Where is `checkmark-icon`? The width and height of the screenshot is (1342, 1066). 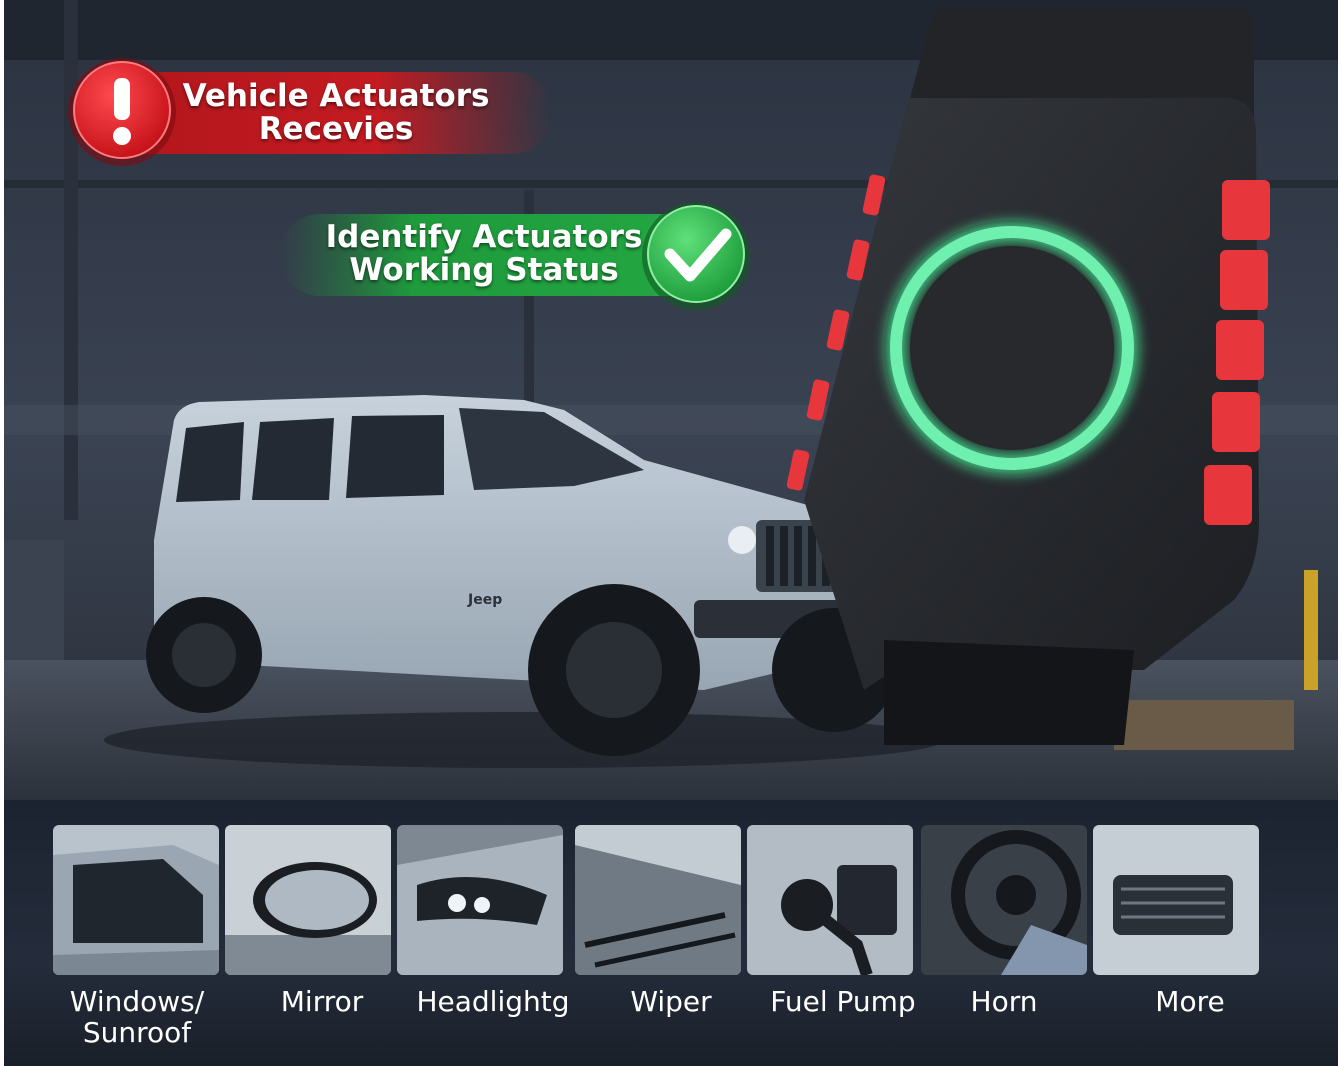
checkmark-icon is located at coordinates (696, 254).